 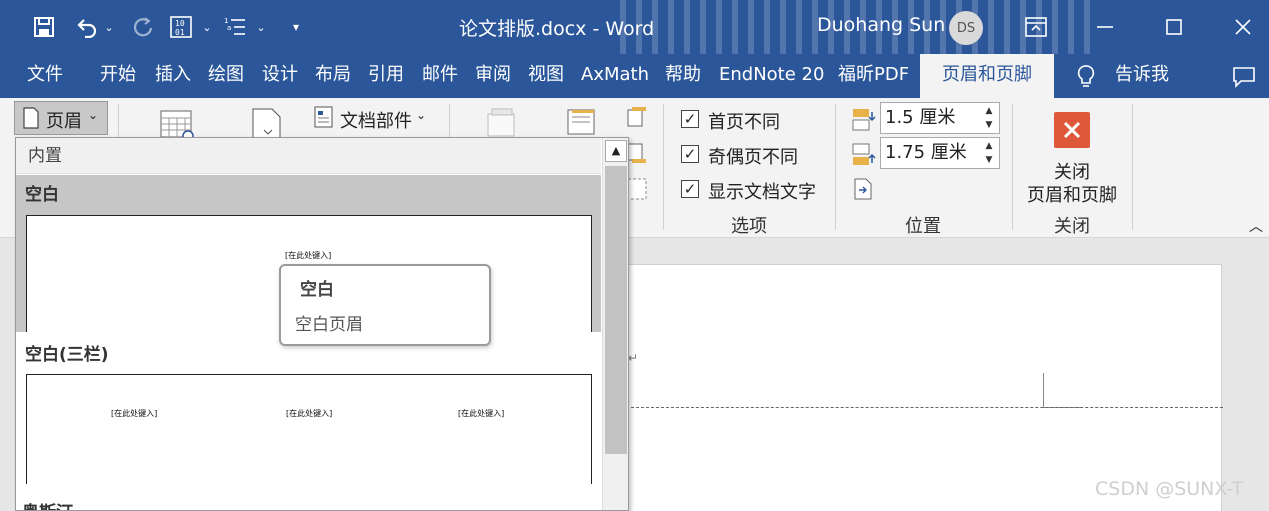 What do you see at coordinates (920, 117) in the screenshot?
I see `header-top-value: 1.5 厘米` at bounding box center [920, 117].